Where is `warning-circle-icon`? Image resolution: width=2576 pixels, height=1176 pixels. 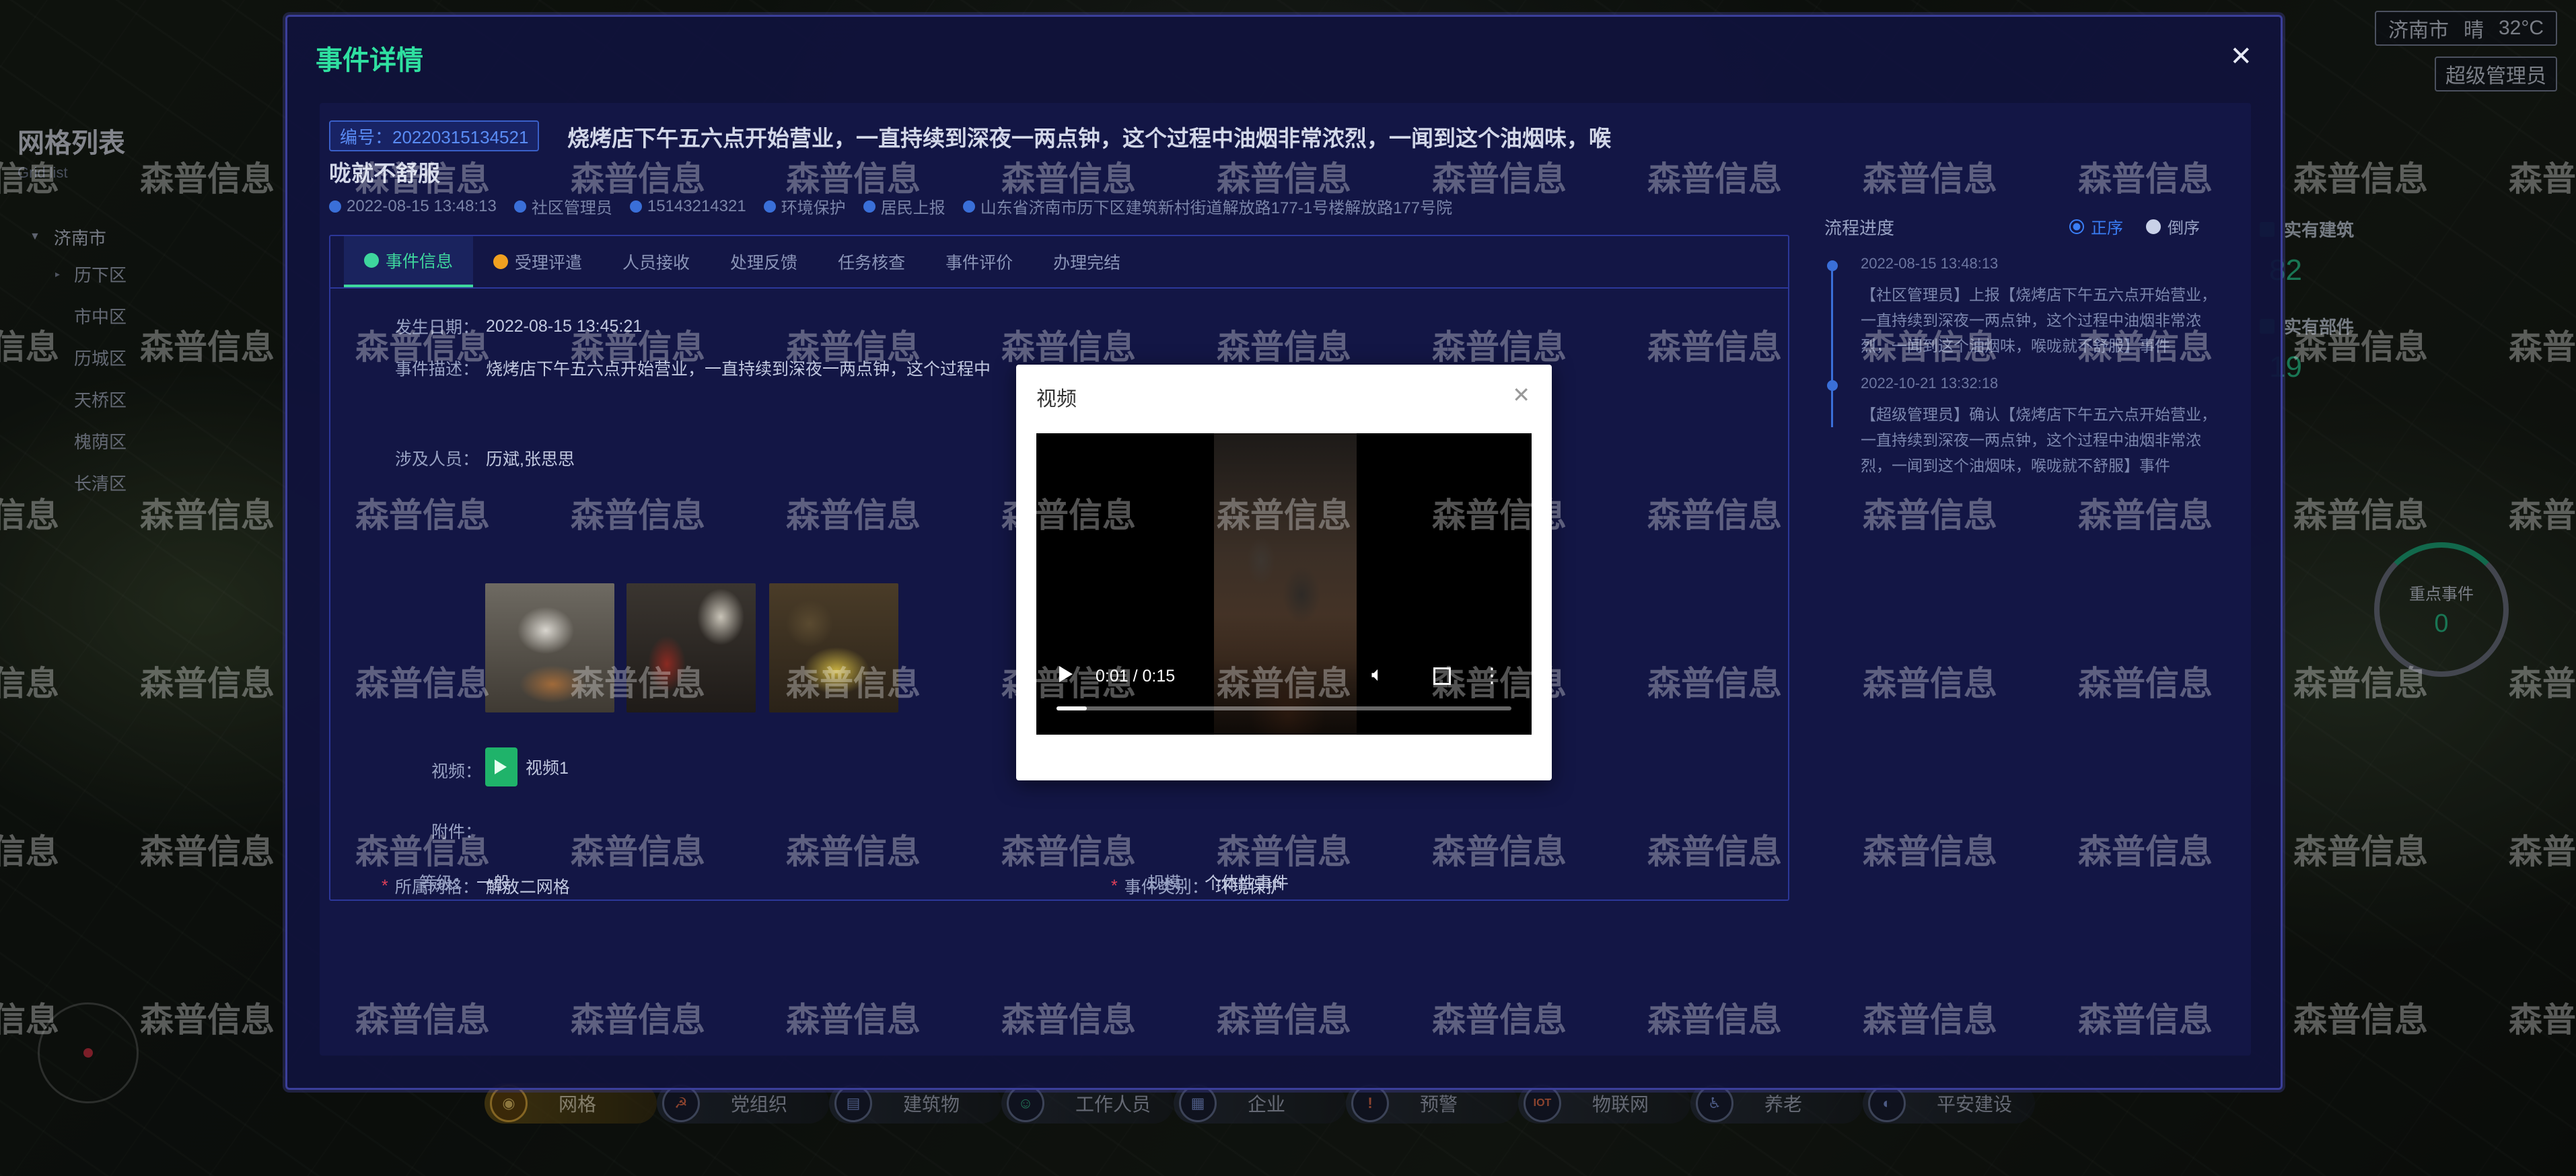 warning-circle-icon is located at coordinates (501, 262).